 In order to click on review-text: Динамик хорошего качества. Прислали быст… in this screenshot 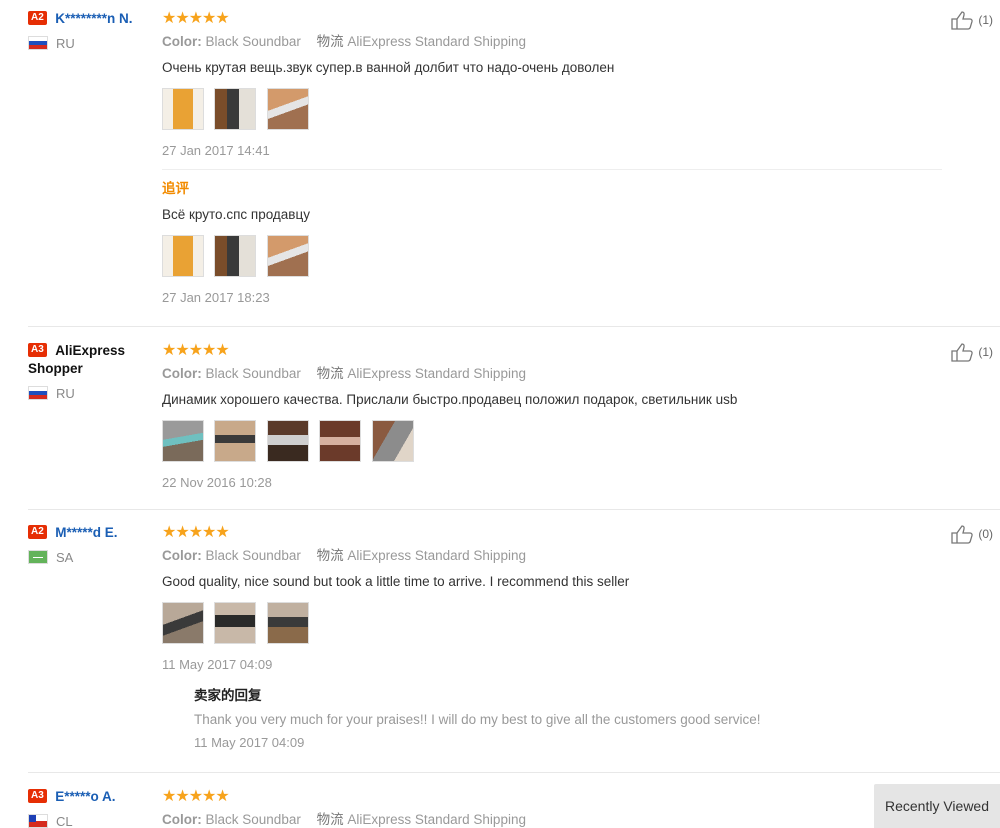, I will do `click(450, 399)`.